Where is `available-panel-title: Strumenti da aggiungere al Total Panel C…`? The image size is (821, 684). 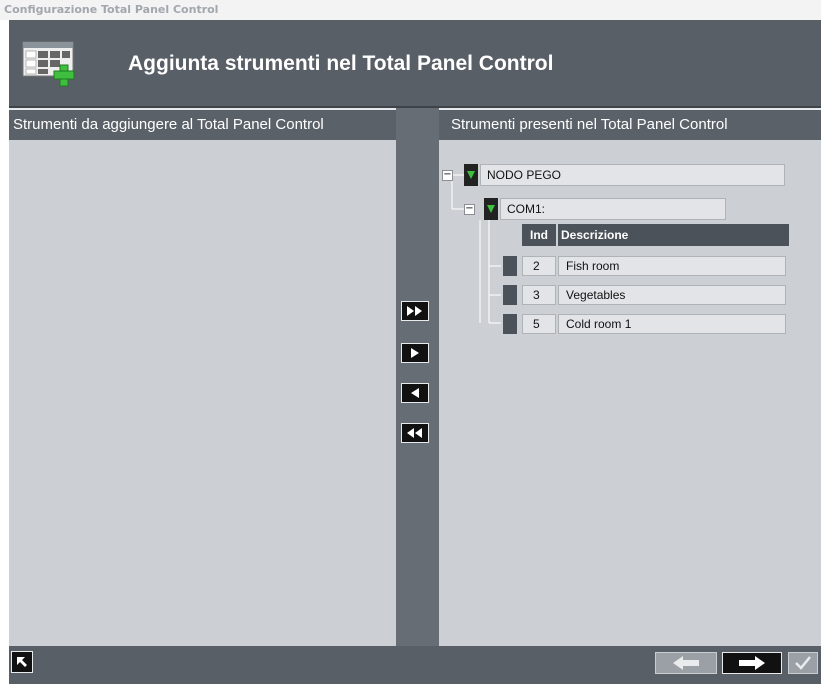
available-panel-title: Strumenti da aggiungere al Total Panel C… is located at coordinates (202, 125).